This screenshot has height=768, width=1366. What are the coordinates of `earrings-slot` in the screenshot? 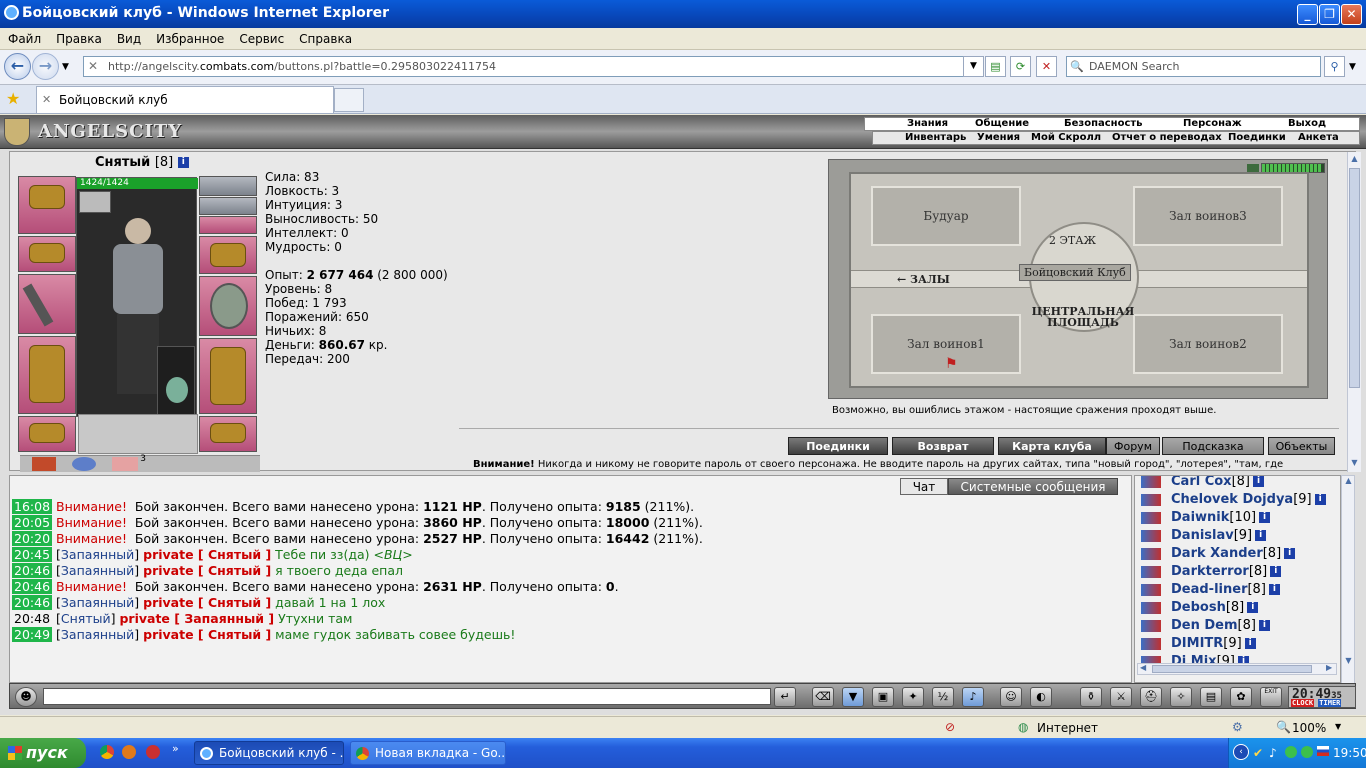 It's located at (228, 206).